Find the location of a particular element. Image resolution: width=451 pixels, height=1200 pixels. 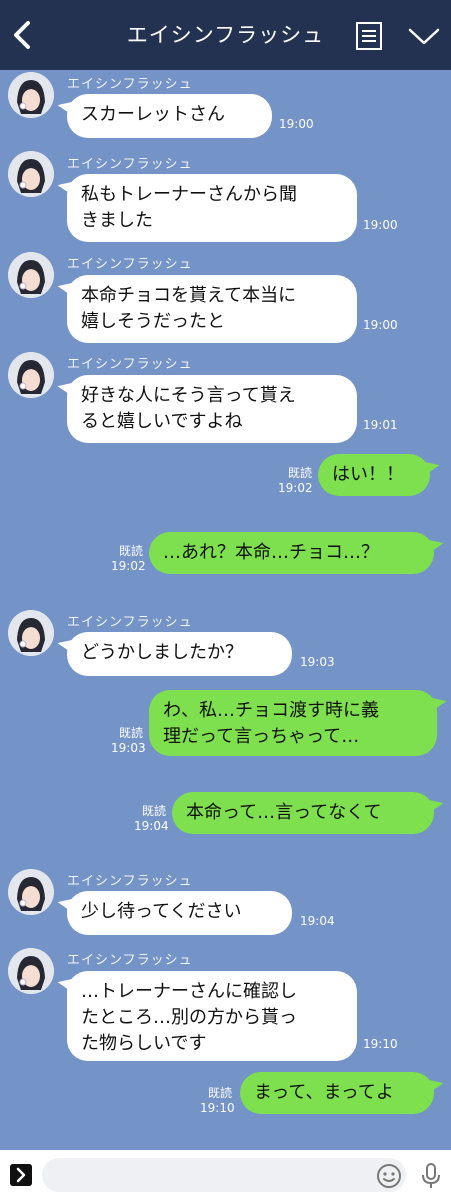

chat-title: エイシンフラッシュ is located at coordinates (225, 35).